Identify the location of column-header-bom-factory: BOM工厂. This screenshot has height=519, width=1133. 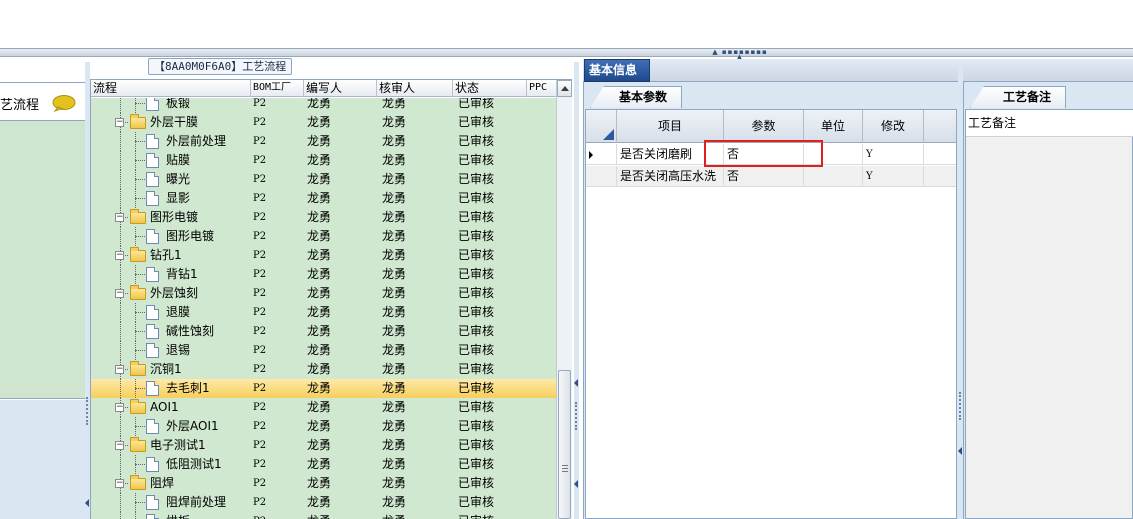
(277, 88).